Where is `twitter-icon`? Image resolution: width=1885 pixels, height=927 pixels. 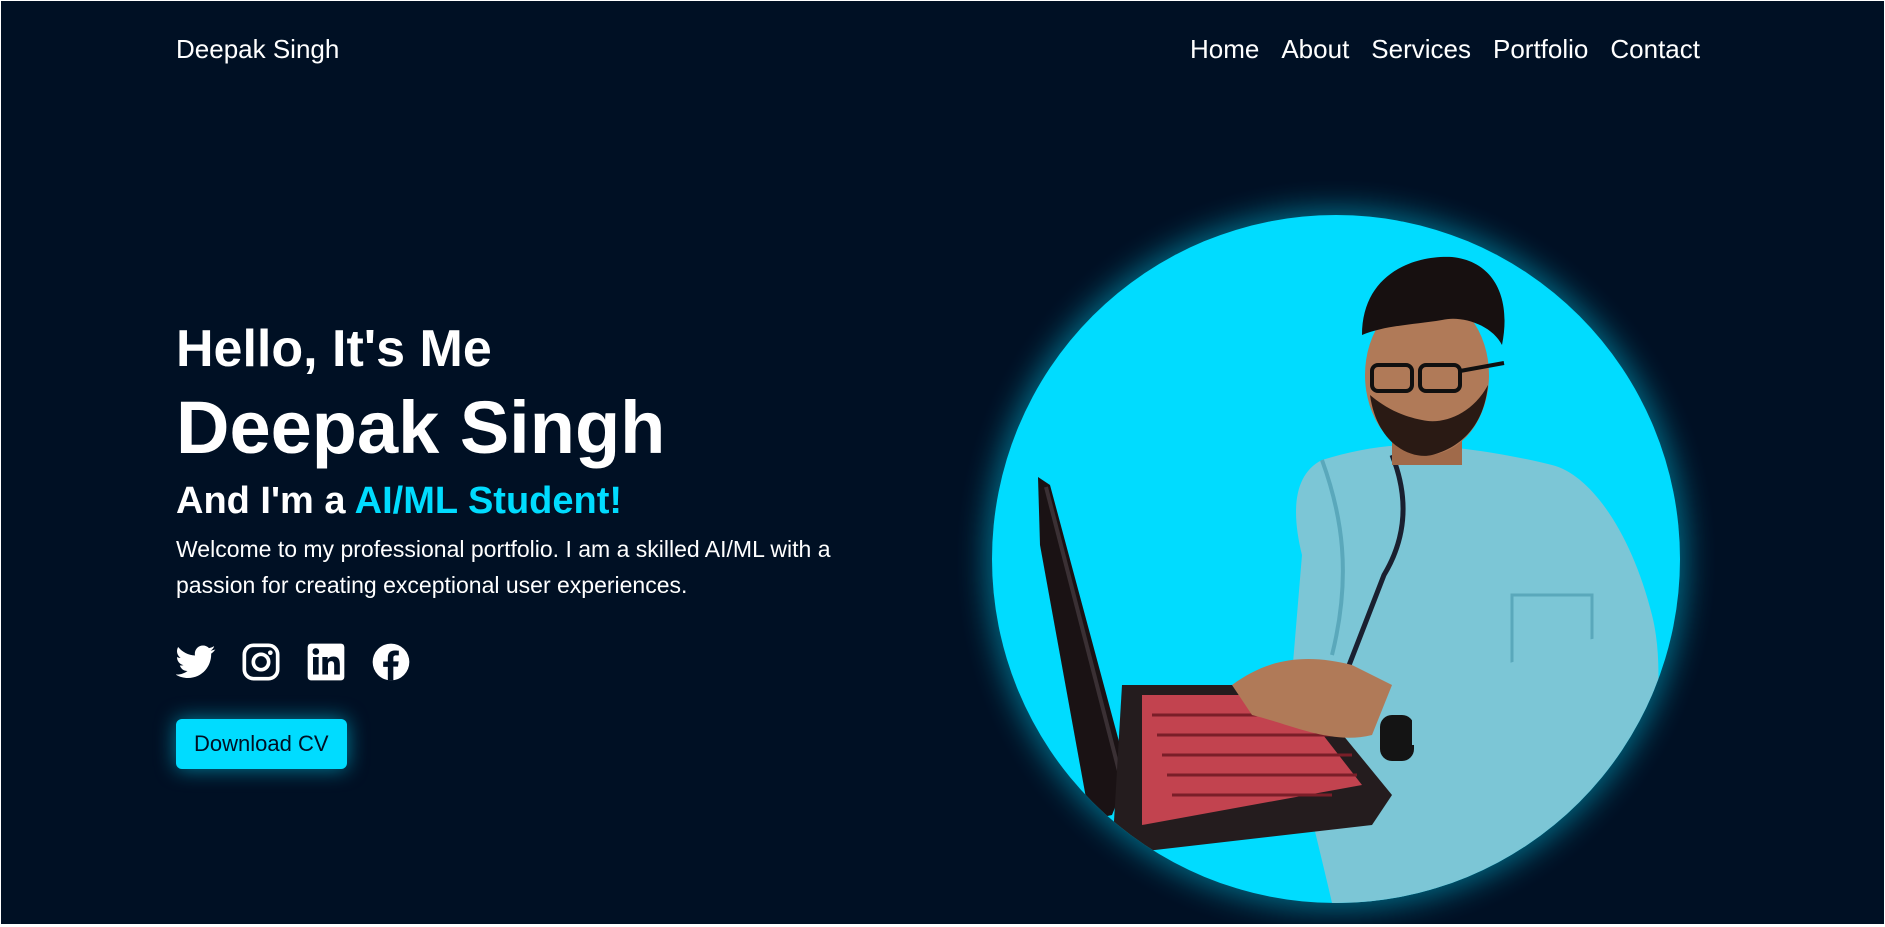
twitter-icon is located at coordinates (196, 661).